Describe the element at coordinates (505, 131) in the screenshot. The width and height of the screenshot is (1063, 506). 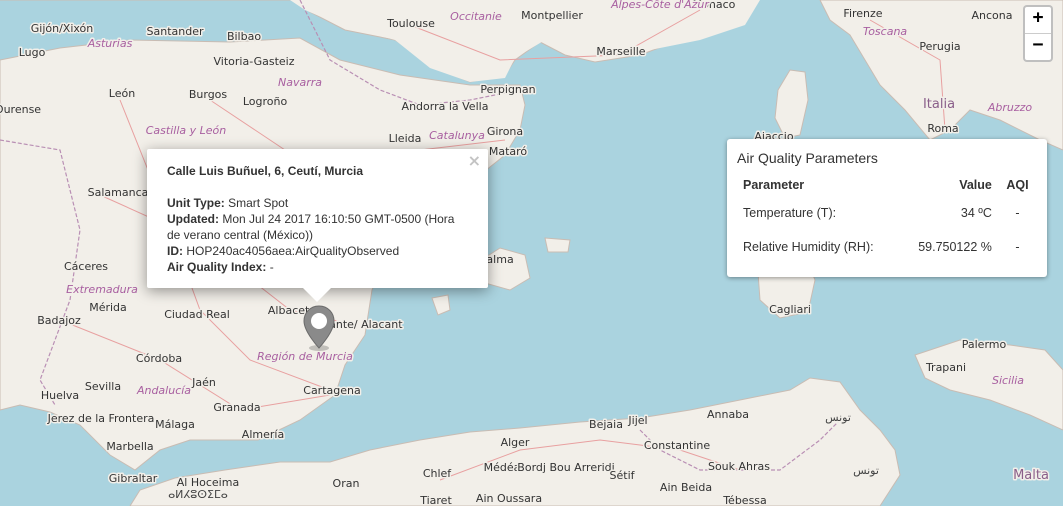
I see `city-label: Girona` at that location.